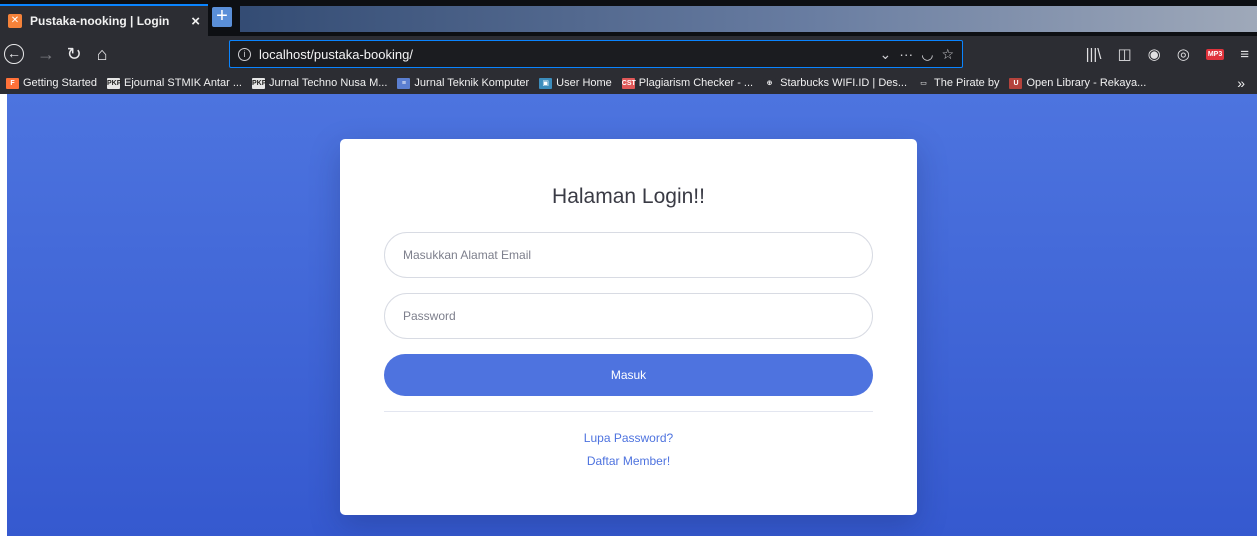 The image size is (1257, 536). What do you see at coordinates (906, 54) in the screenshot?
I see `page-actions-icon: ···` at bounding box center [906, 54].